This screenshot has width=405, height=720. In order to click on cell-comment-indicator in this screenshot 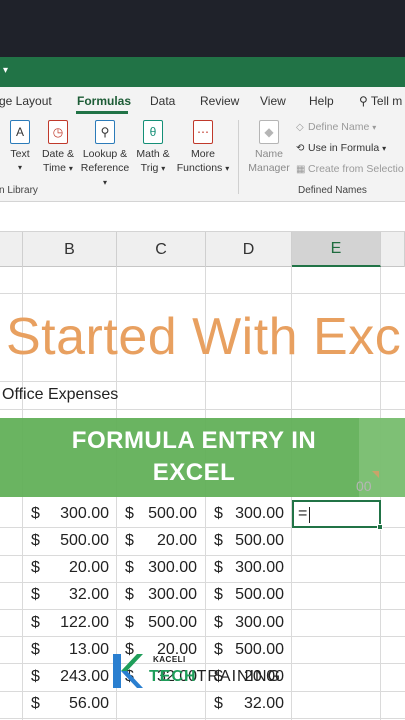, I will do `click(375, 474)`.